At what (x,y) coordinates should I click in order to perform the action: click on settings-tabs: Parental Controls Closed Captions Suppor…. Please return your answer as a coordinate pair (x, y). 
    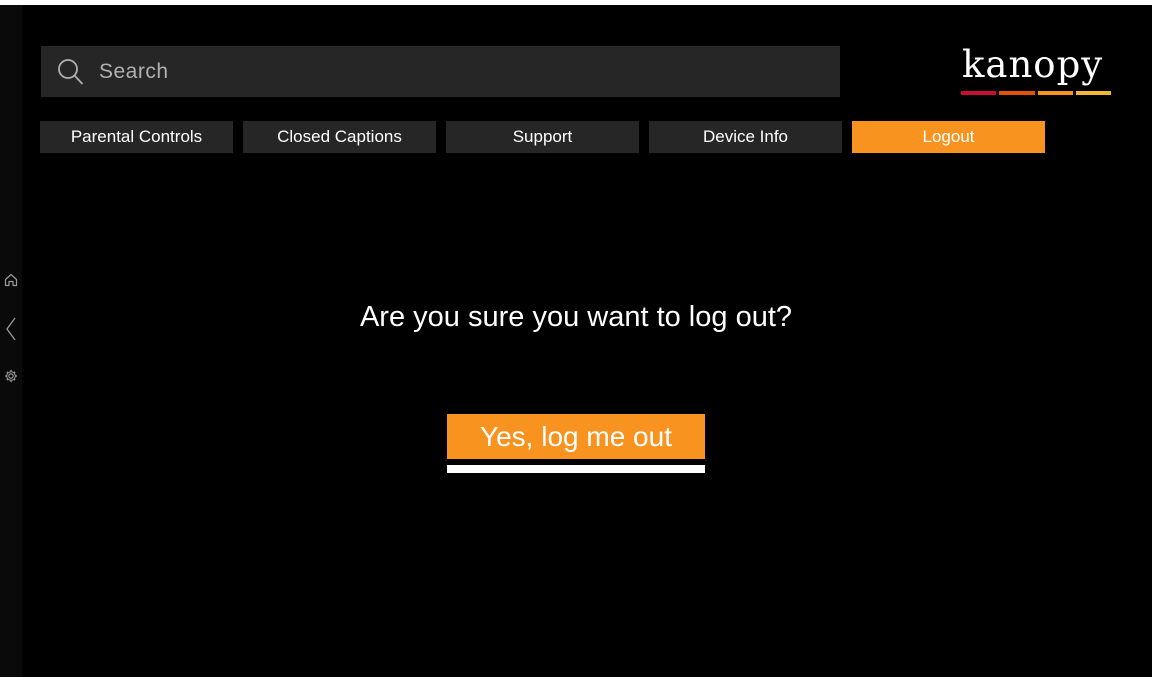
    Looking at the image, I should click on (547, 137).